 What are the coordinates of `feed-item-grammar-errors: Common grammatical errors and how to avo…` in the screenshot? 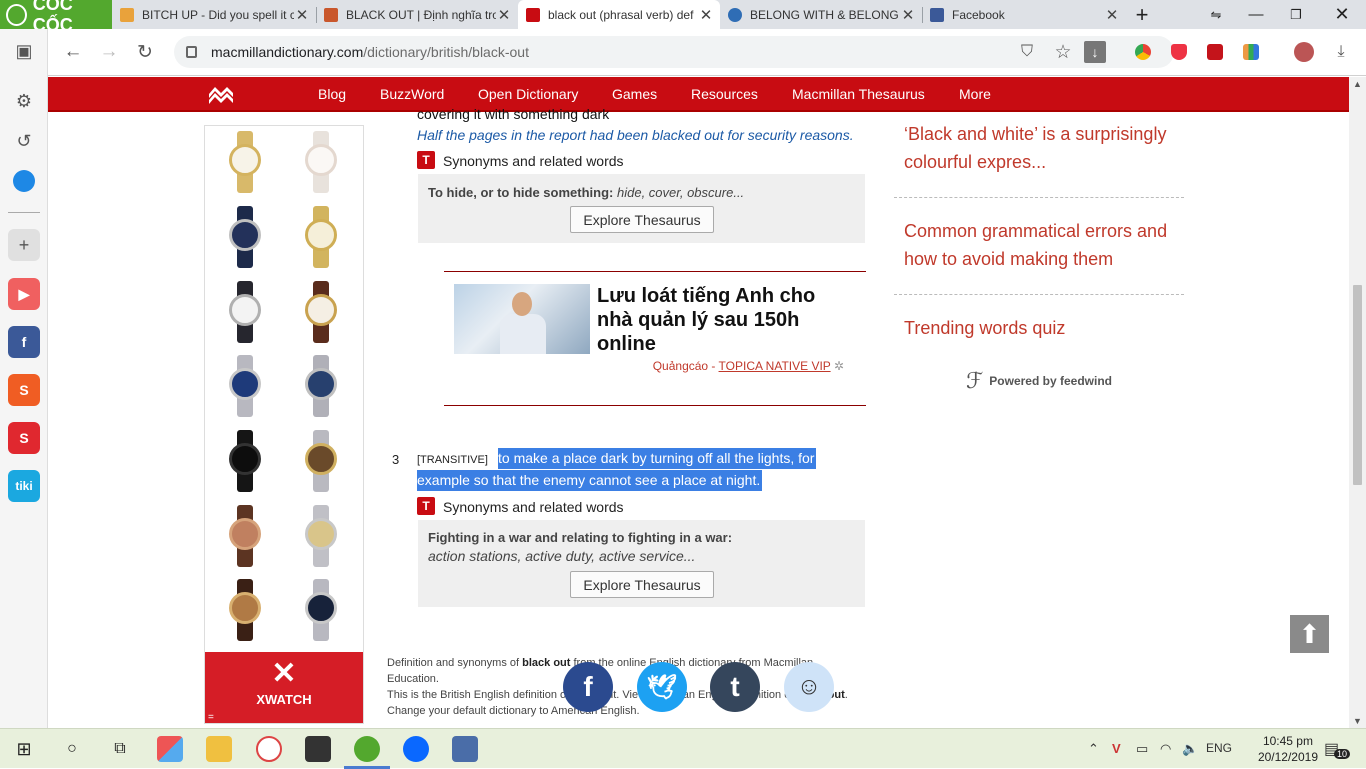 It's located at (1039, 245).